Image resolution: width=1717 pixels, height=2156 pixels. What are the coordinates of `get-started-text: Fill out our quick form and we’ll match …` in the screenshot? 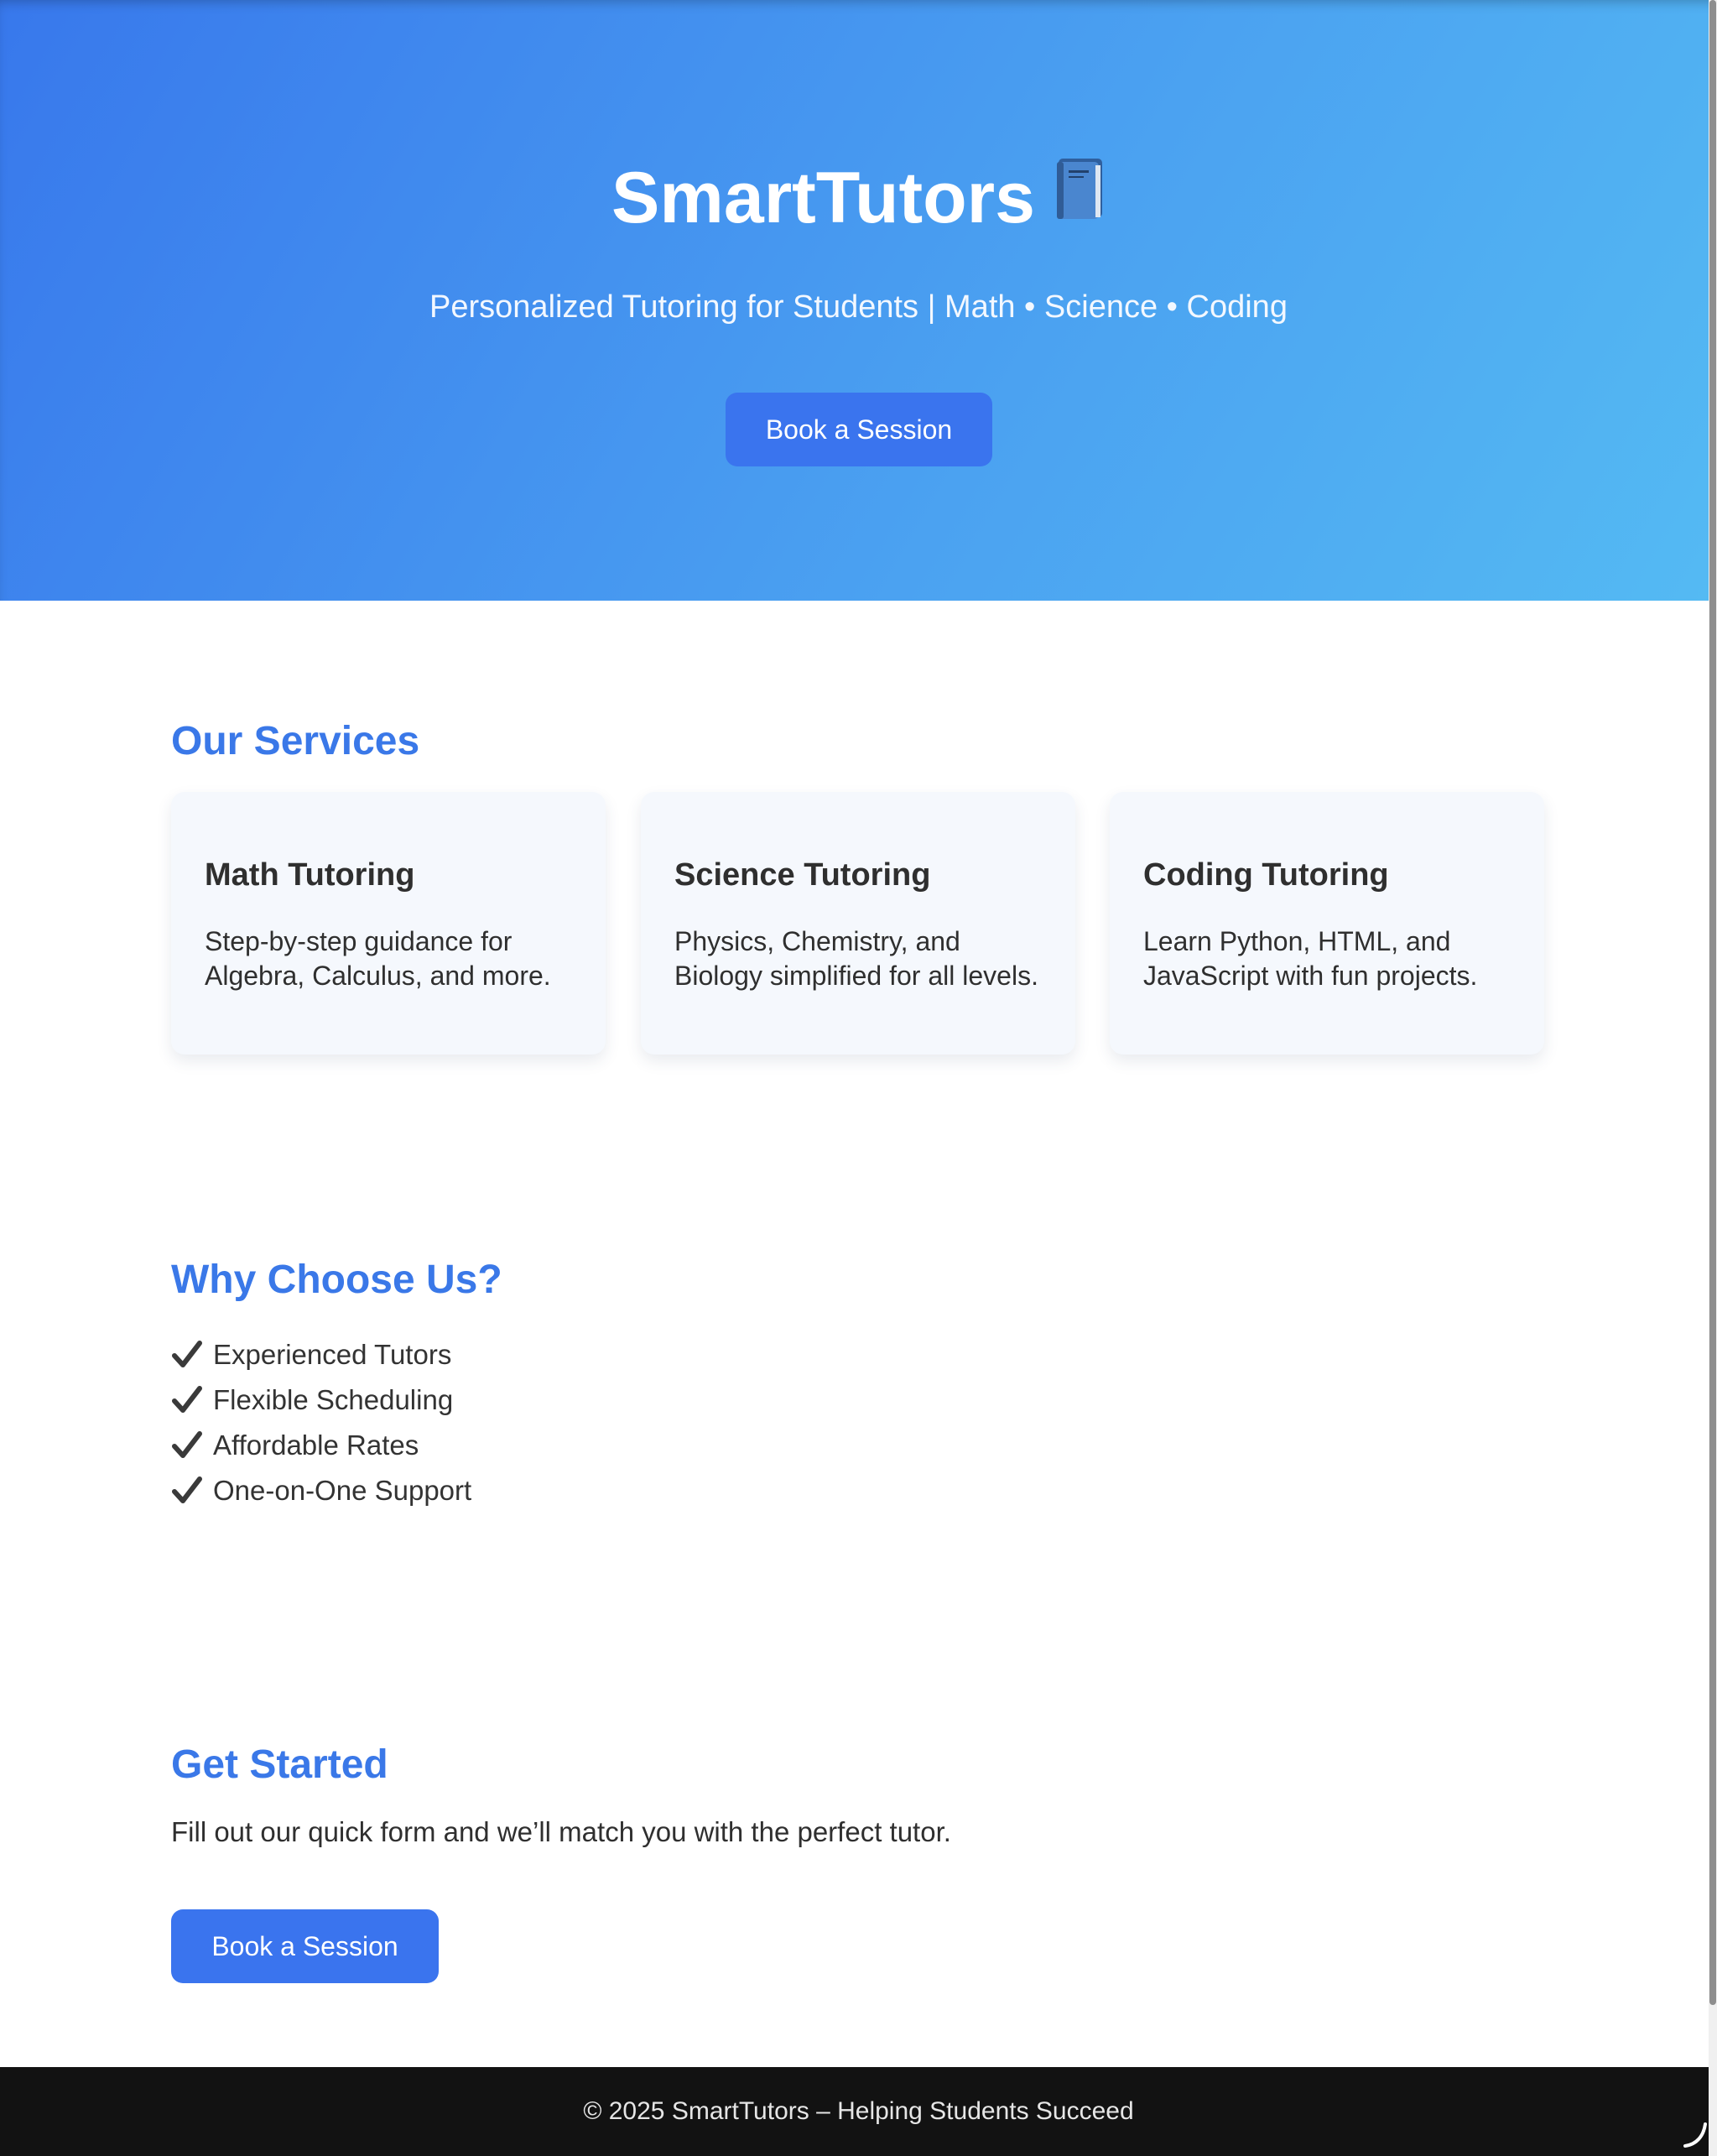 It's located at (561, 1831).